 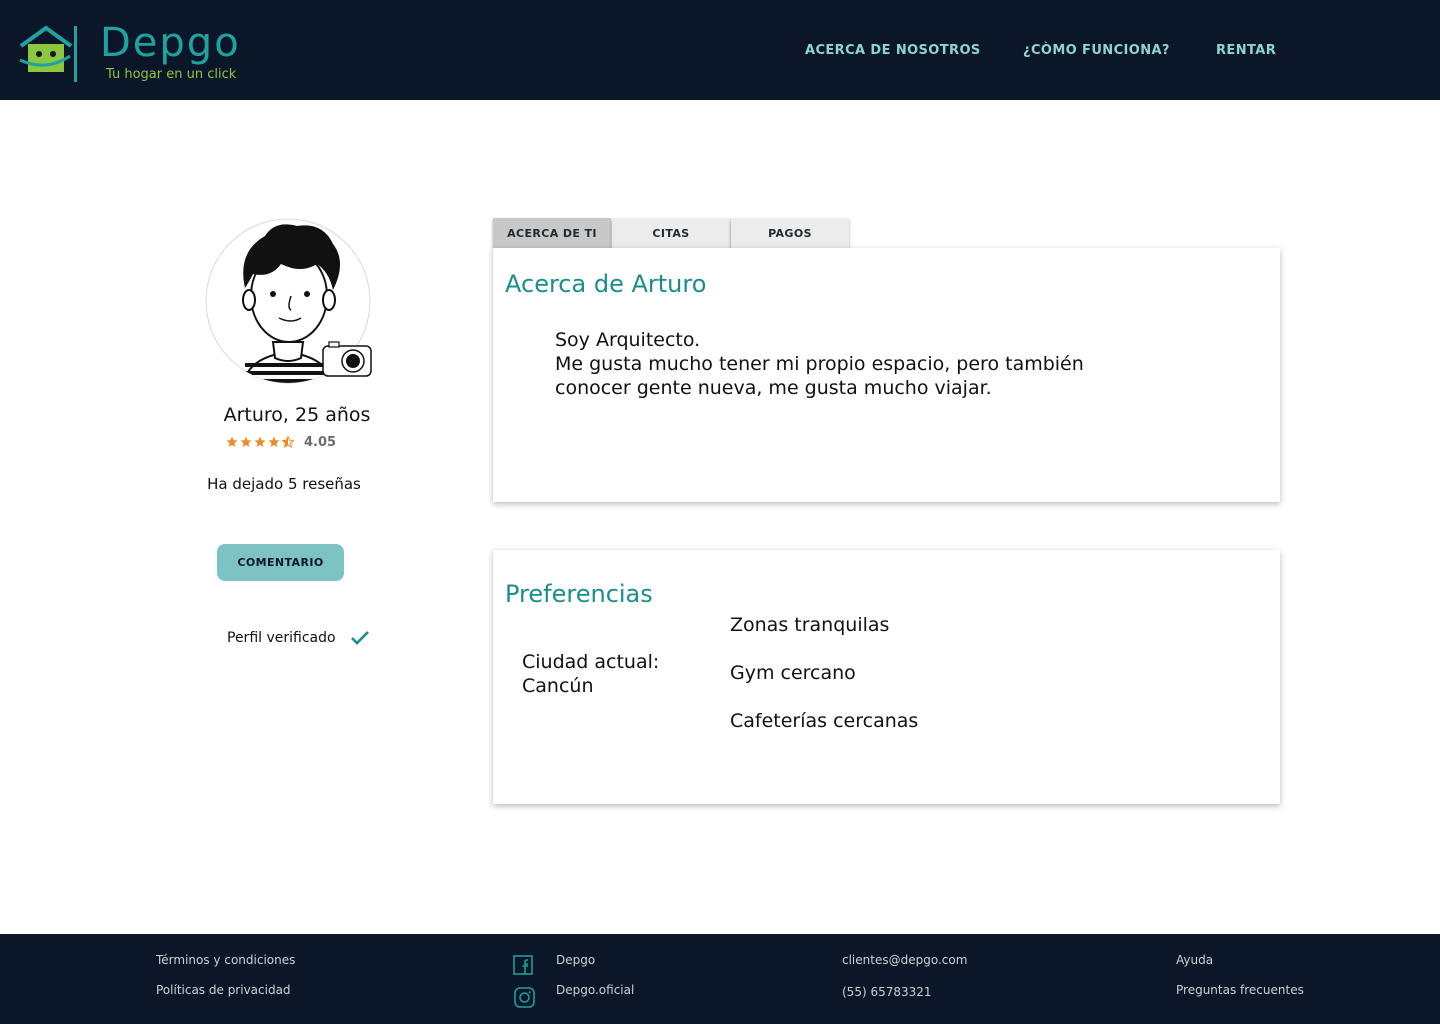 I want to click on about-title: Acerca de Arturo, so click(x=606, y=284).